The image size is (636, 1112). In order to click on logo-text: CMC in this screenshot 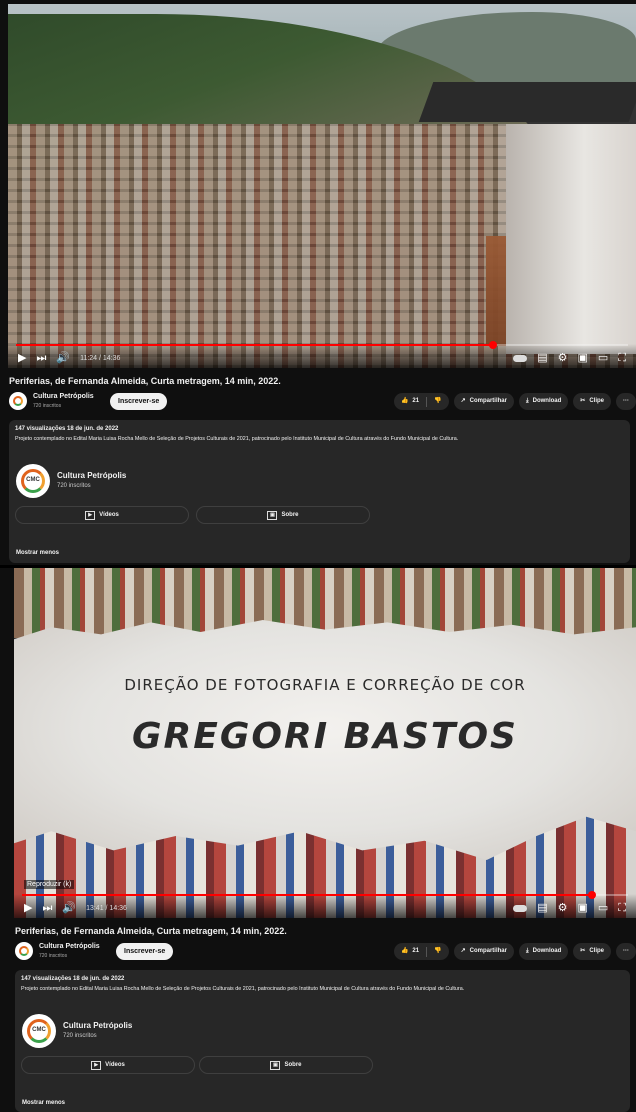, I will do `click(39, 1030)`.